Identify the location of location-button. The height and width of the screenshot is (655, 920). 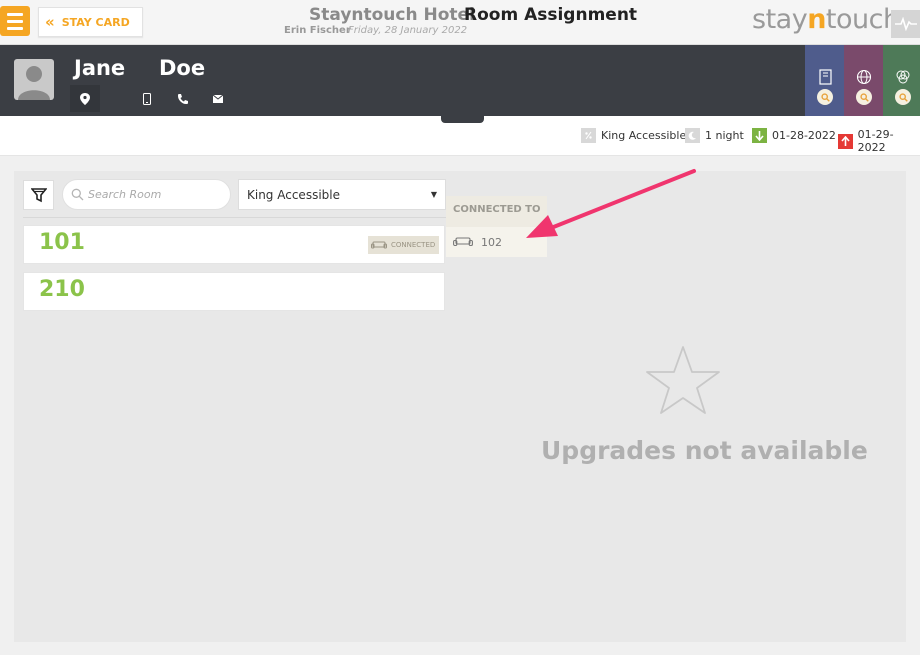
(85, 98).